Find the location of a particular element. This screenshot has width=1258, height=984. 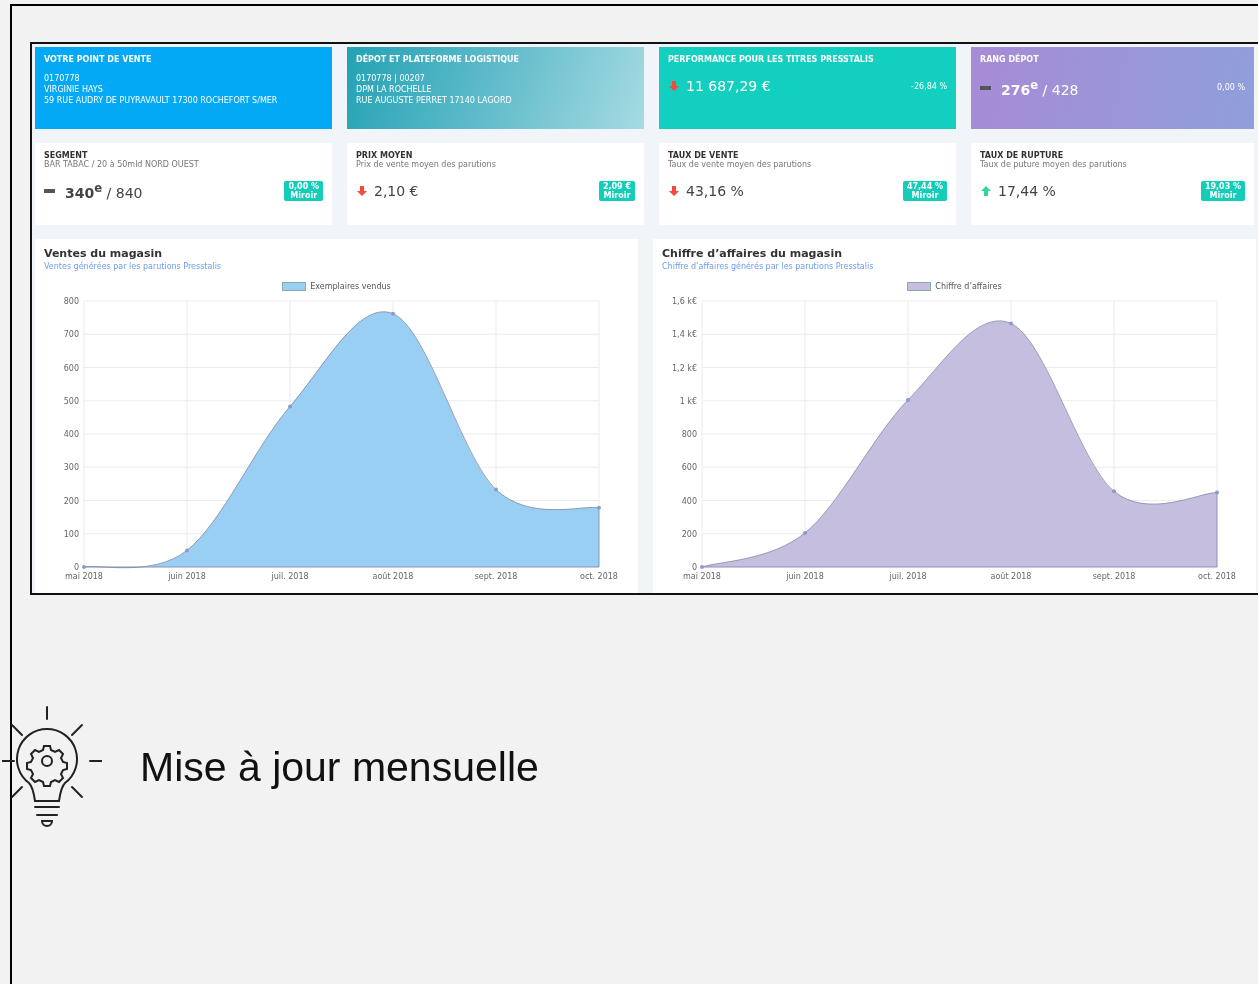

change-percent: -26,84 % is located at coordinates (929, 86).